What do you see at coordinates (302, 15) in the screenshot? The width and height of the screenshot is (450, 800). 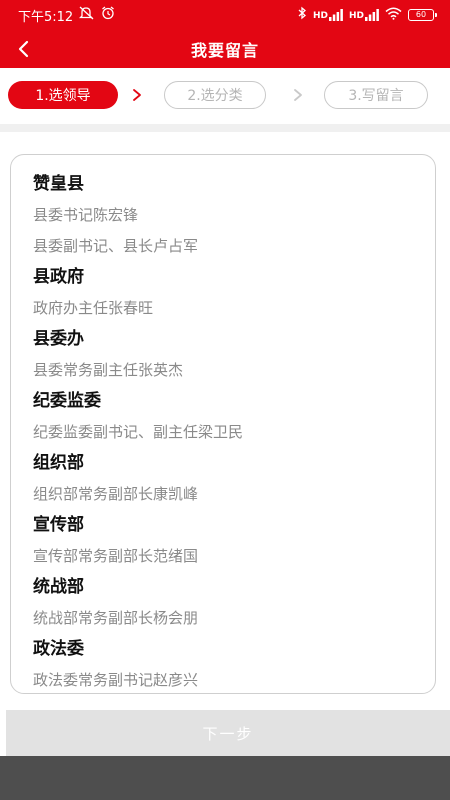 I see `bluetooth-icon` at bounding box center [302, 15].